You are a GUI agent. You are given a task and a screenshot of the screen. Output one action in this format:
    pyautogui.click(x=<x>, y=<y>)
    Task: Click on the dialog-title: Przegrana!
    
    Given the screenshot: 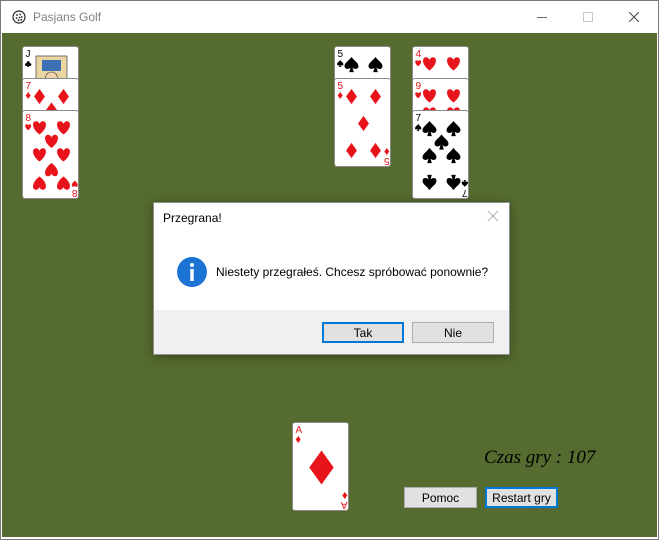 What is the action you would take?
    pyautogui.click(x=192, y=218)
    